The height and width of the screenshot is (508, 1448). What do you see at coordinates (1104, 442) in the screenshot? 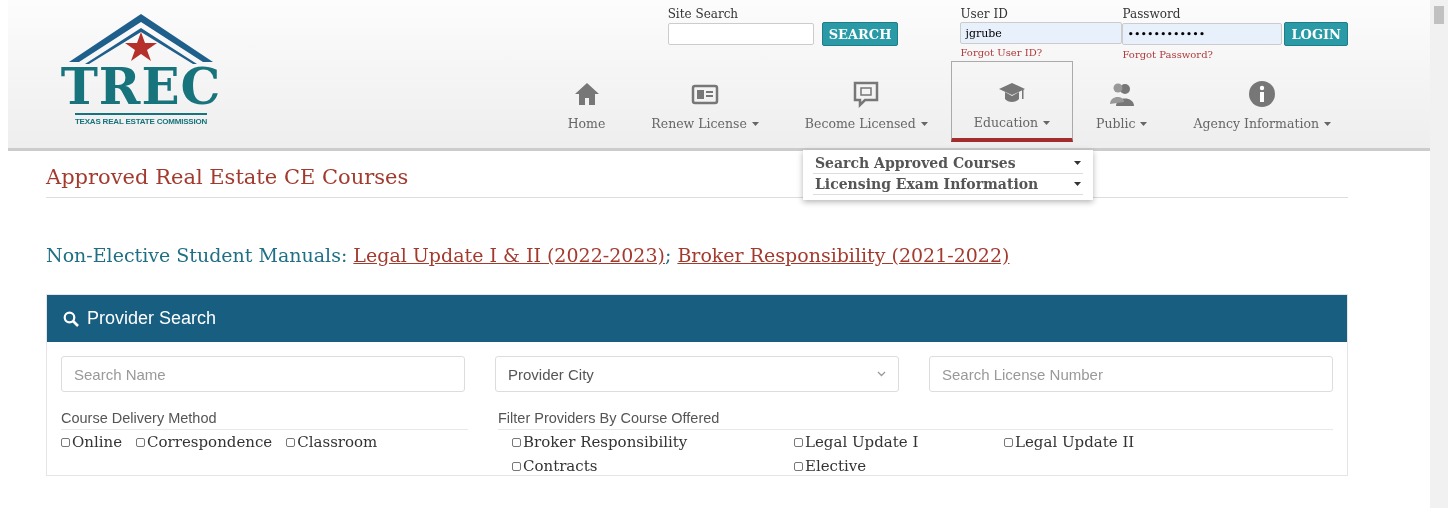
I see `checkbox-option: Legal Update II` at bounding box center [1104, 442].